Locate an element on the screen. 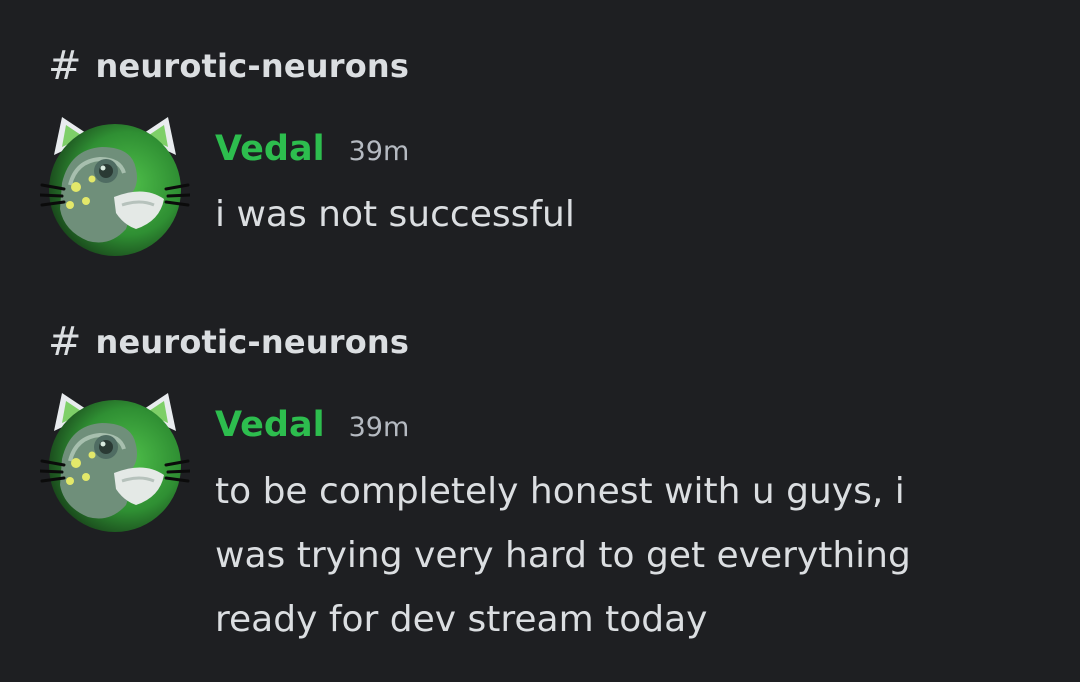  channel-header: # neurotic-neurons is located at coordinates (228, 342).